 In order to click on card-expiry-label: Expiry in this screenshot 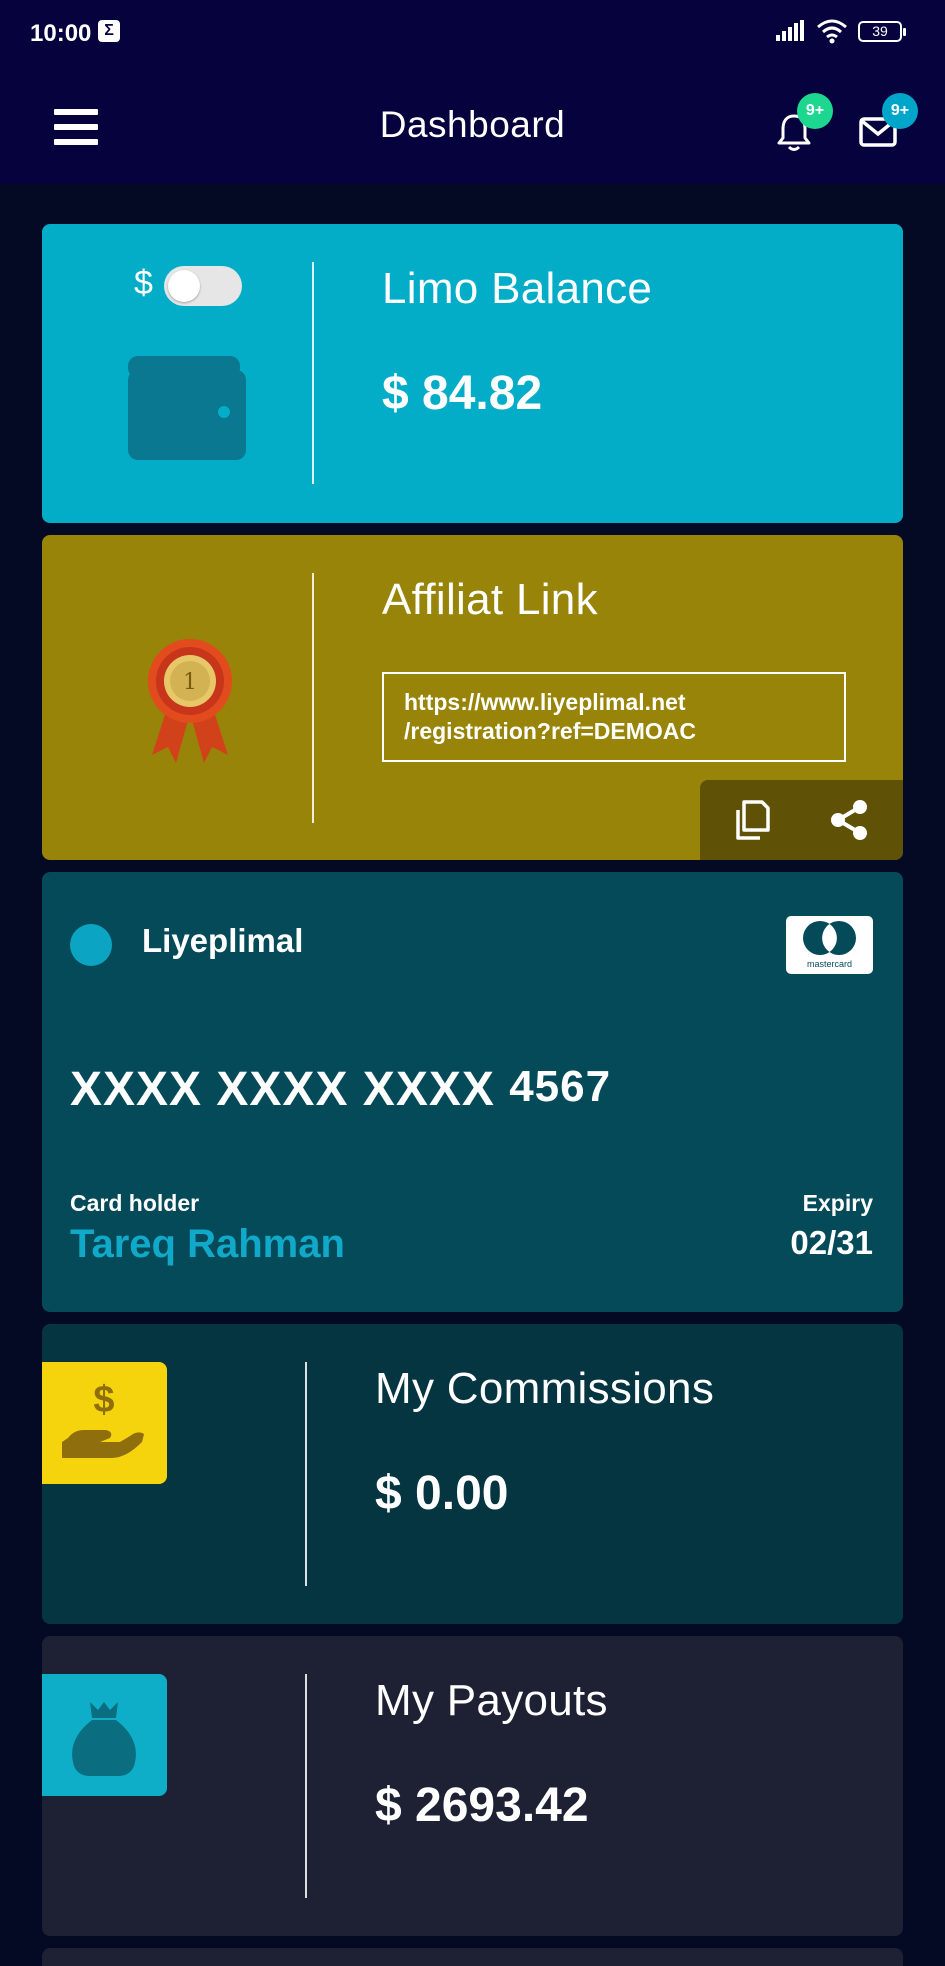, I will do `click(837, 1203)`.